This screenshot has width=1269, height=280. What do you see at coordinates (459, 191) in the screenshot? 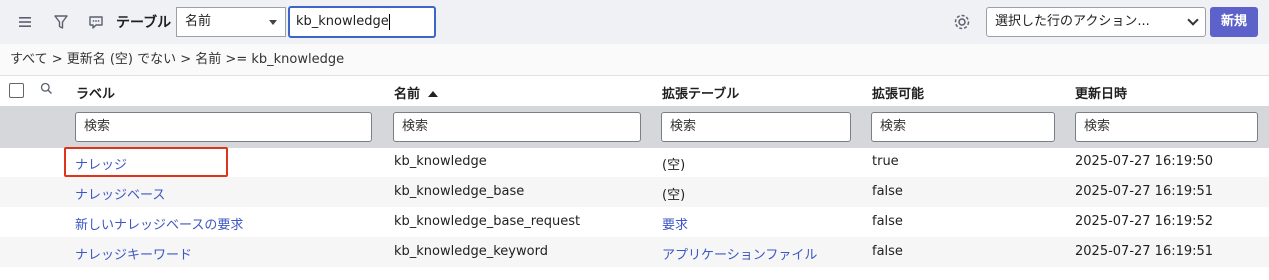
I see `row-name: kb_knowledge_base` at bounding box center [459, 191].